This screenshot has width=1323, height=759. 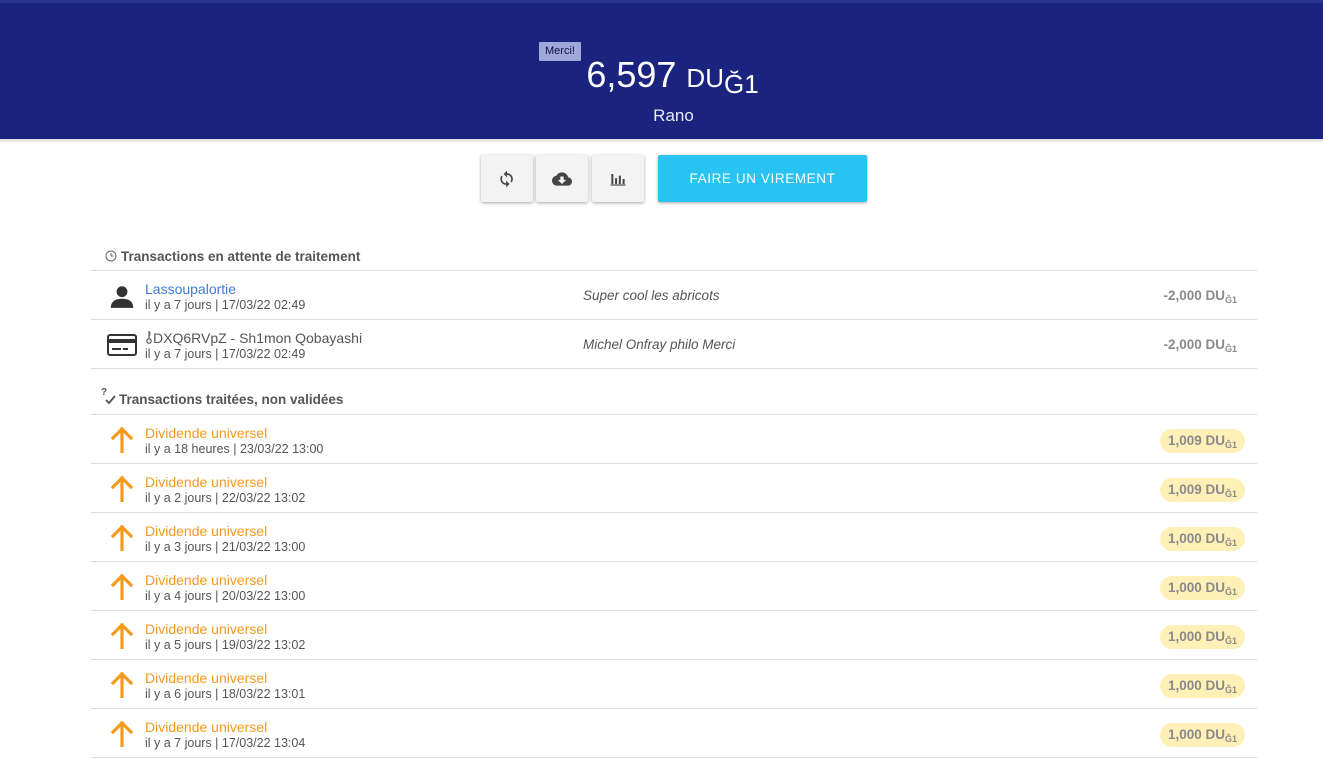 I want to click on balance-unit: DU, so click(x=705, y=78).